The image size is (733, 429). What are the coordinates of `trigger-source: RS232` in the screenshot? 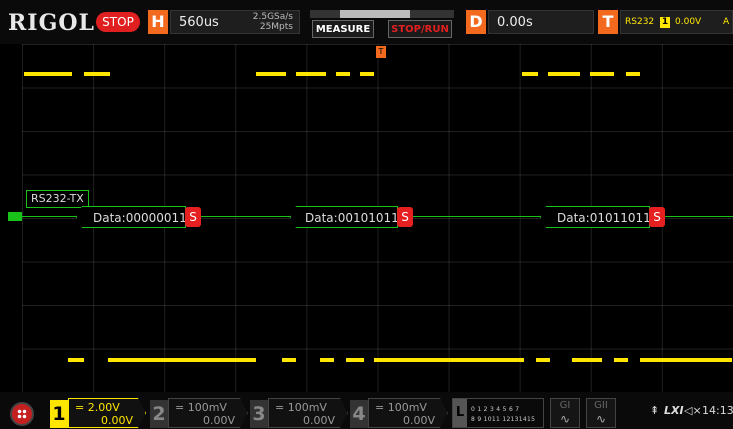 It's located at (640, 22).